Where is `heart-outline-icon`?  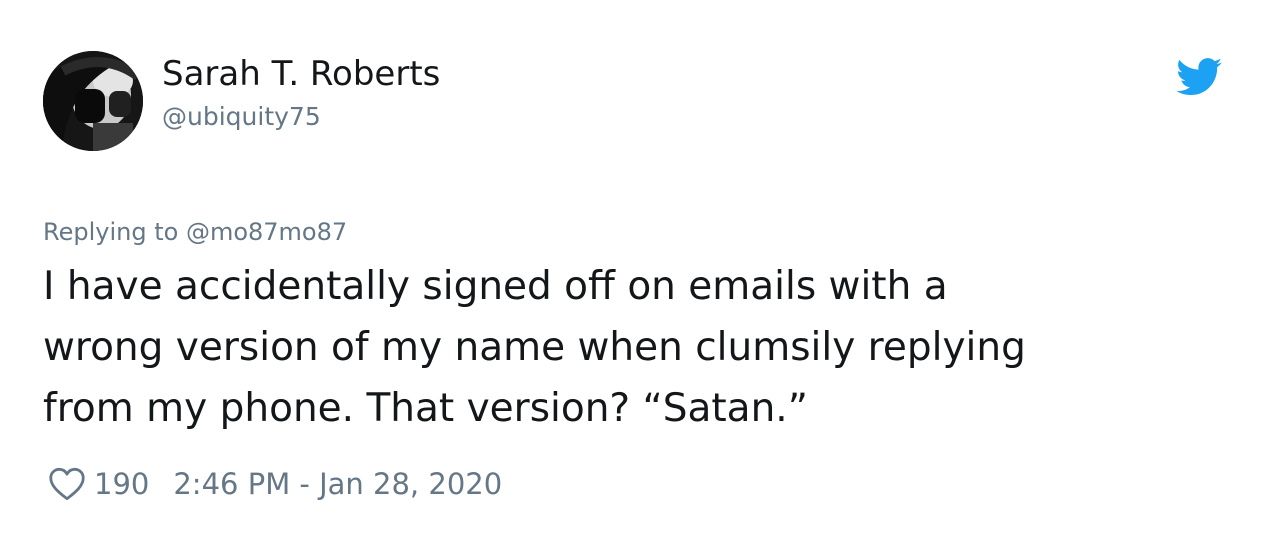 heart-outline-icon is located at coordinates (67, 484).